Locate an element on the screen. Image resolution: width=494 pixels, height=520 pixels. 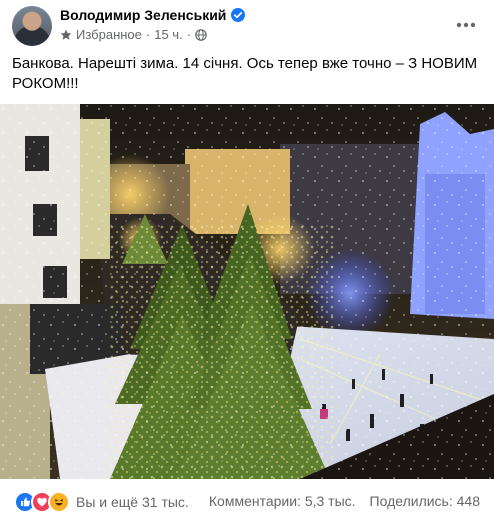
shares-count: Поделились: 448 is located at coordinates (425, 501).